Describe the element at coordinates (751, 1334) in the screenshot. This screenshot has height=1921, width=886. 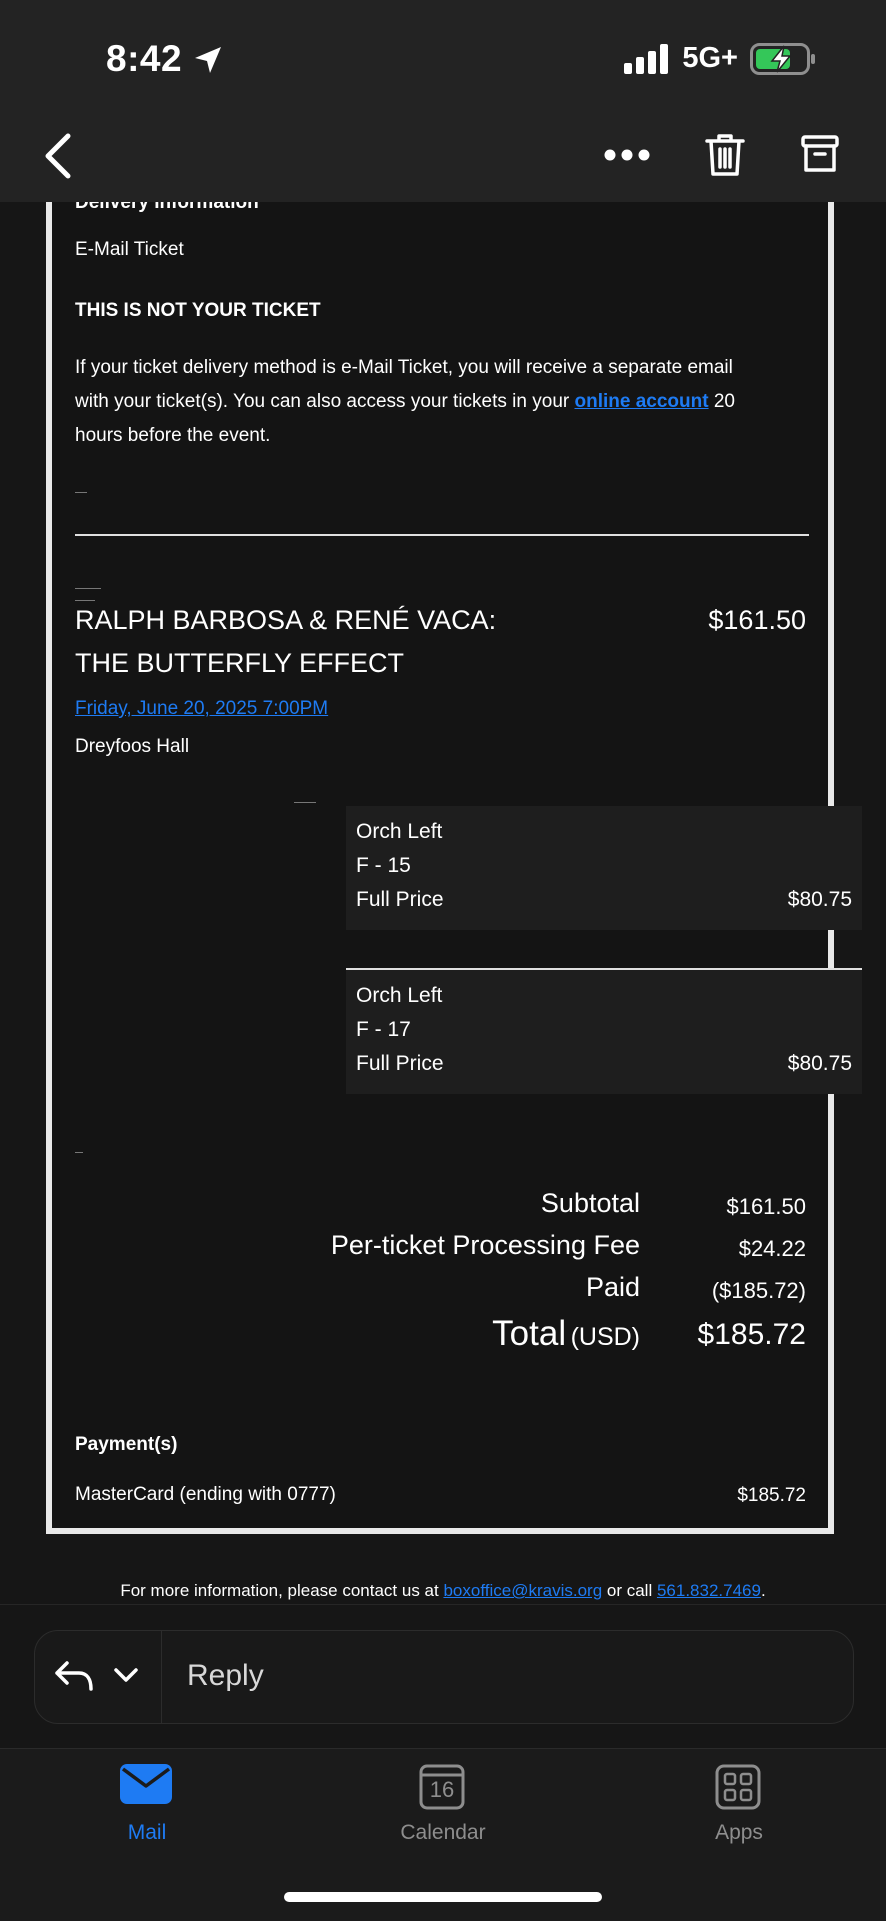
I see `total-value: $185.72` at that location.